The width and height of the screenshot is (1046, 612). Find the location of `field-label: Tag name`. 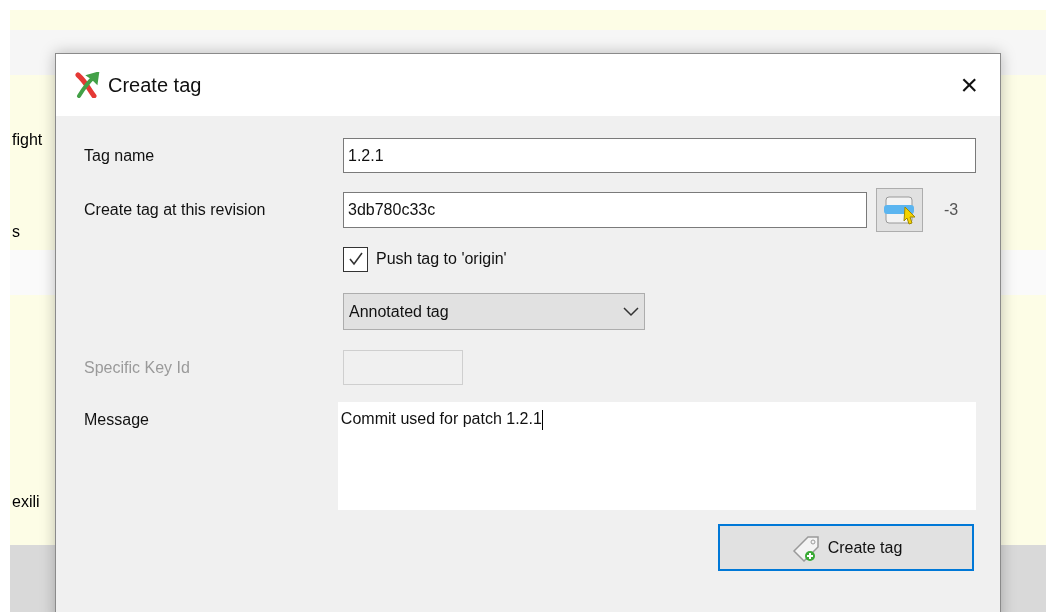

field-label: Tag name is located at coordinates (120, 155).